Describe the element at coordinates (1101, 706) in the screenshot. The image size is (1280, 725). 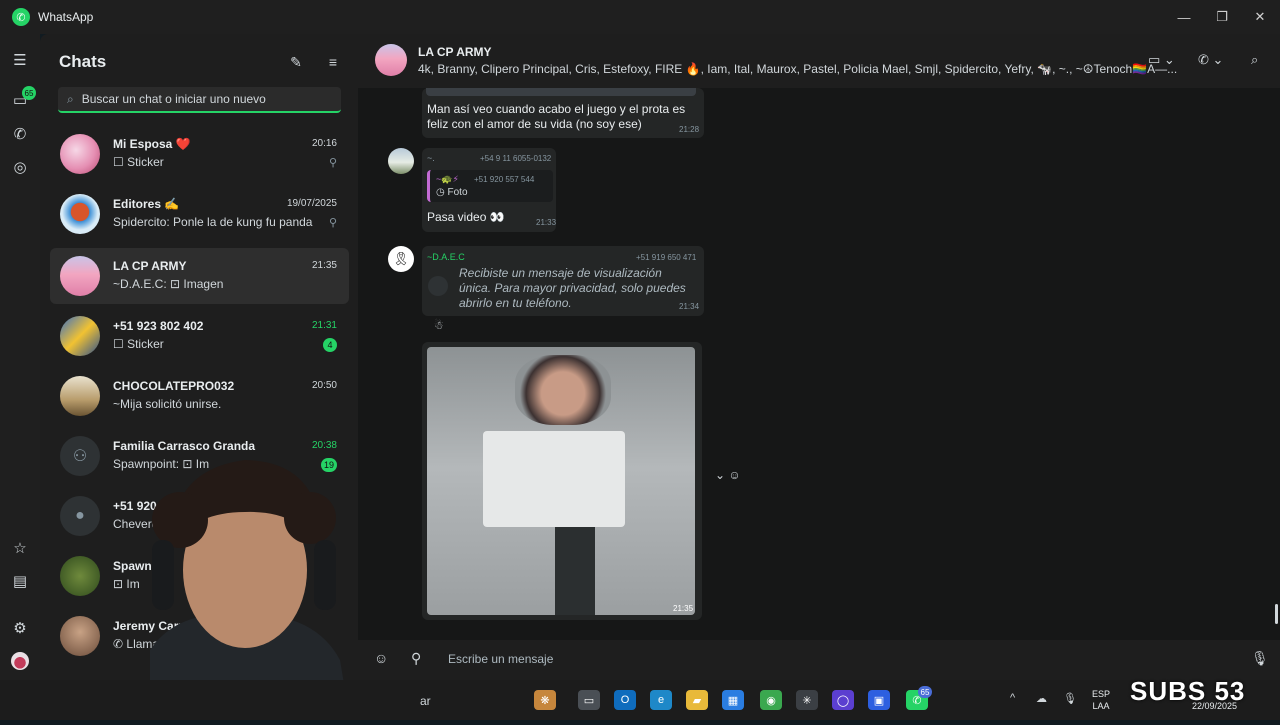
I see `language-bottom: LAA` at that location.